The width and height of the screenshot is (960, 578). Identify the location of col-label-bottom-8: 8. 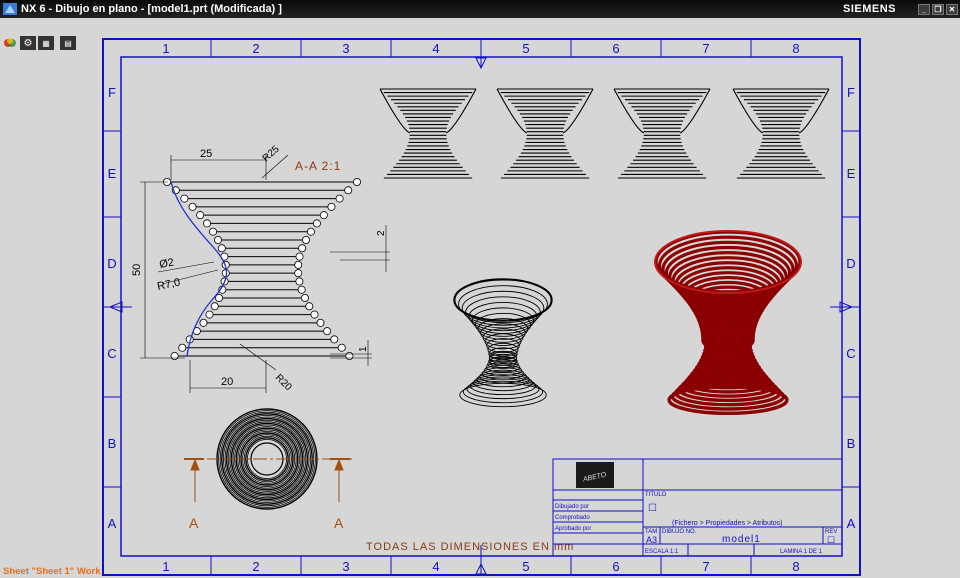
(795, 566).